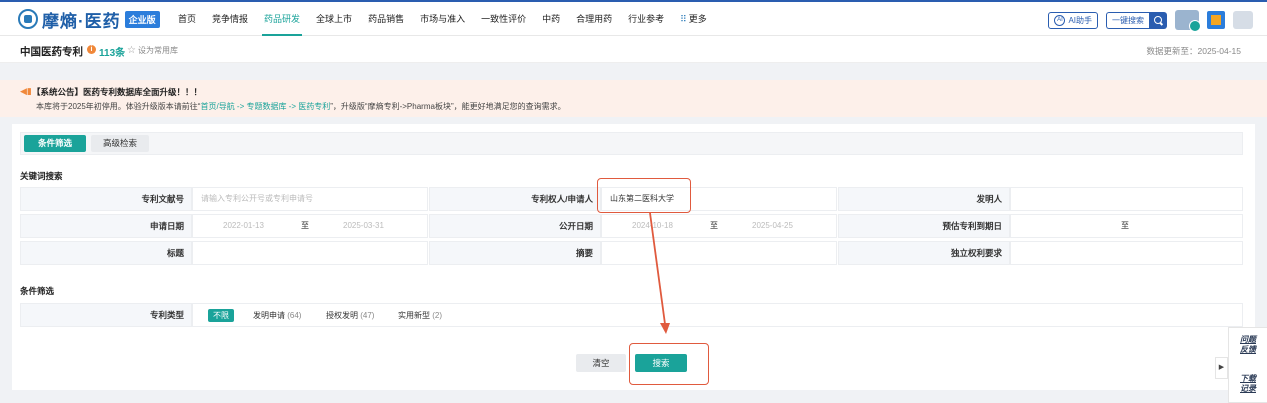  What do you see at coordinates (1216, 20) in the screenshot?
I see `book-icon` at bounding box center [1216, 20].